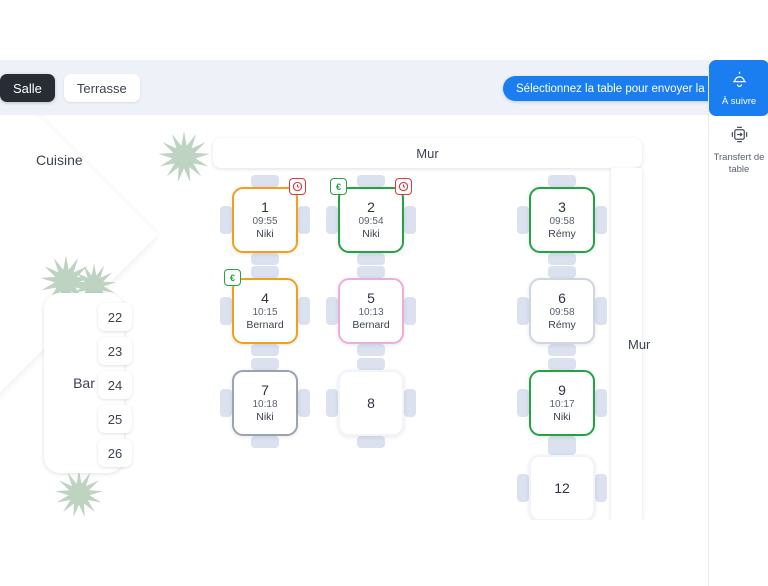 The image size is (768, 586). Describe the element at coordinates (115, 385) in the screenshot. I see `bar-seat-24: 24` at that location.